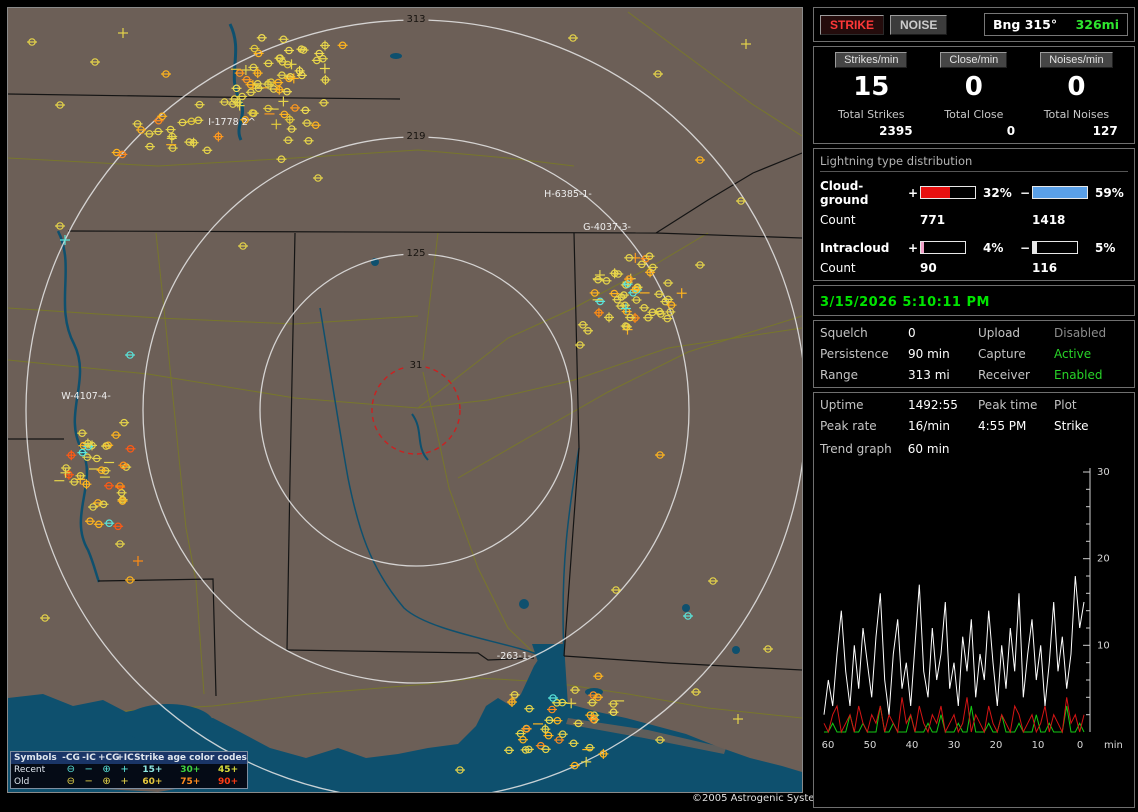 The width and height of the screenshot is (1138, 812). I want to click on cg-negative-bar, so click(1060, 193).